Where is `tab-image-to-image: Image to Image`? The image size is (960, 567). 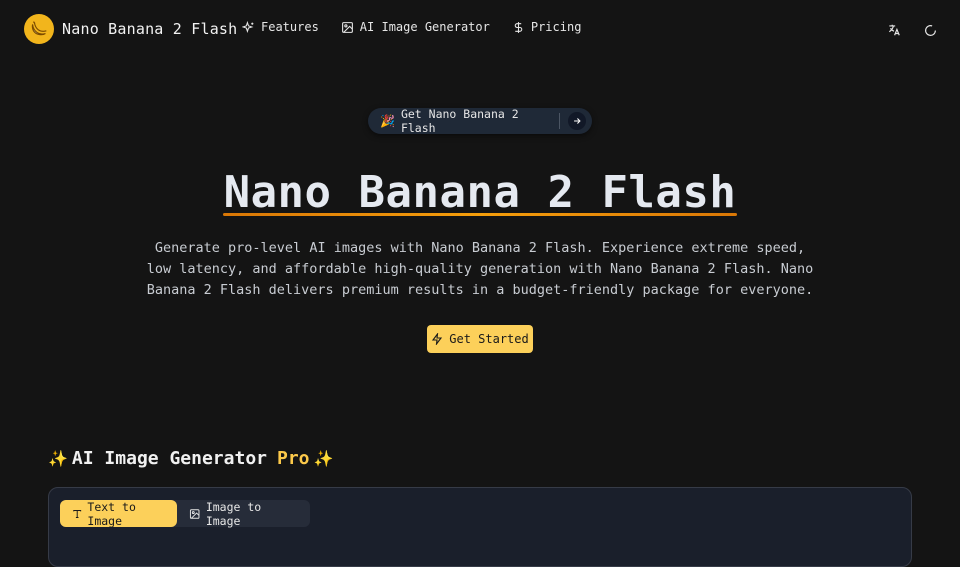
tab-image-to-image: Image to Image is located at coordinates (243, 513).